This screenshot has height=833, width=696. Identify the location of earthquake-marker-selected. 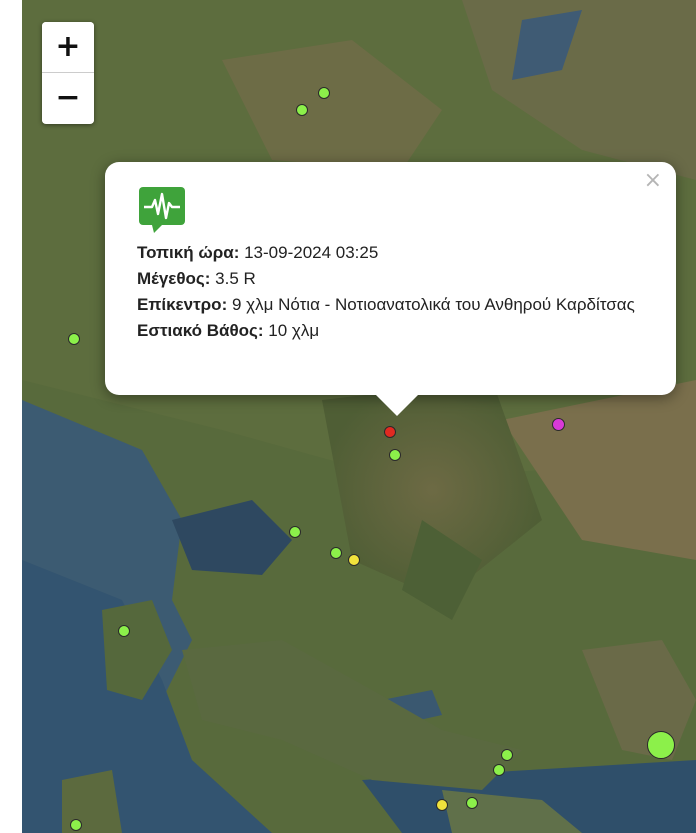
(390, 432).